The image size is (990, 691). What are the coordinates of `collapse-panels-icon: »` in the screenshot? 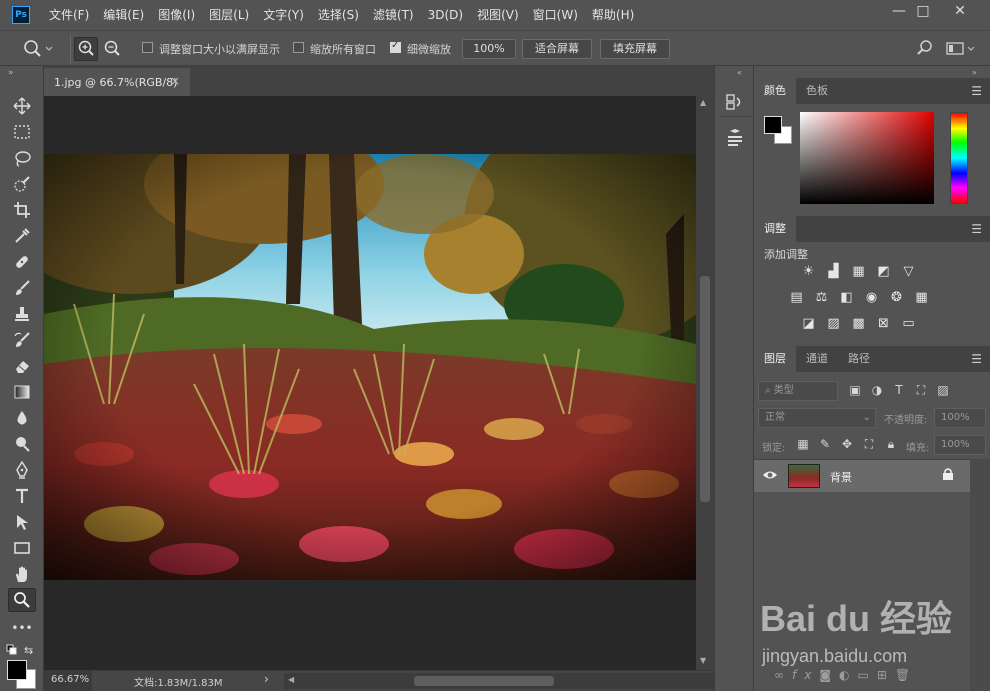 It's located at (974, 72).